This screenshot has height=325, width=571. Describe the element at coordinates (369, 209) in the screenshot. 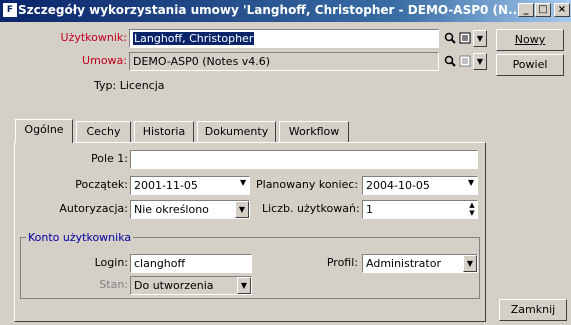

I see `user-count-value: 1` at that location.